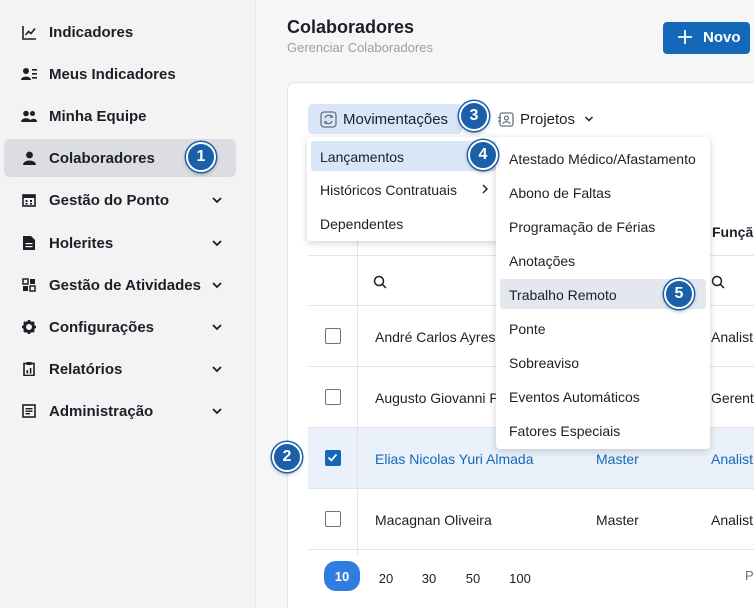 The height and width of the screenshot is (608, 754). I want to click on sidebar-item-label: Administração, so click(101, 411).